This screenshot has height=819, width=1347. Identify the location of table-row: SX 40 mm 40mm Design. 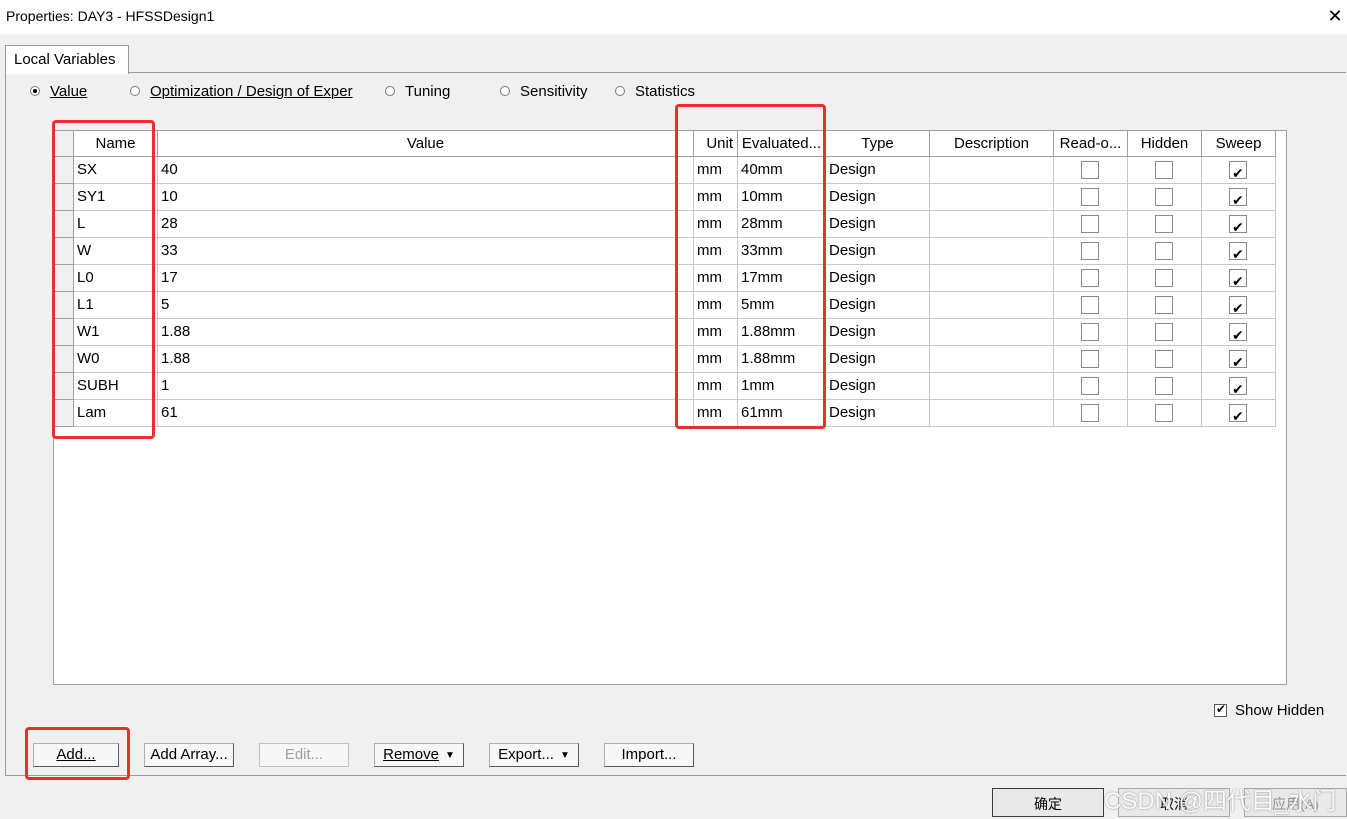
(665, 170).